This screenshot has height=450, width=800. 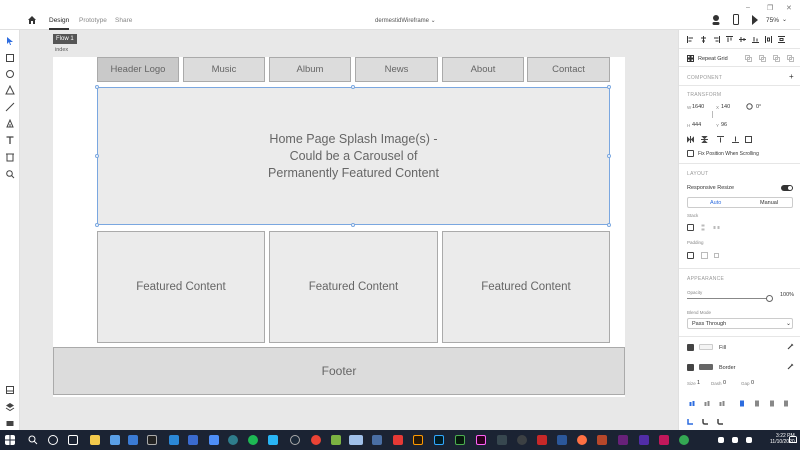 What do you see at coordinates (705, 421) in the screenshot?
I see `join-round-icon` at bounding box center [705, 421].